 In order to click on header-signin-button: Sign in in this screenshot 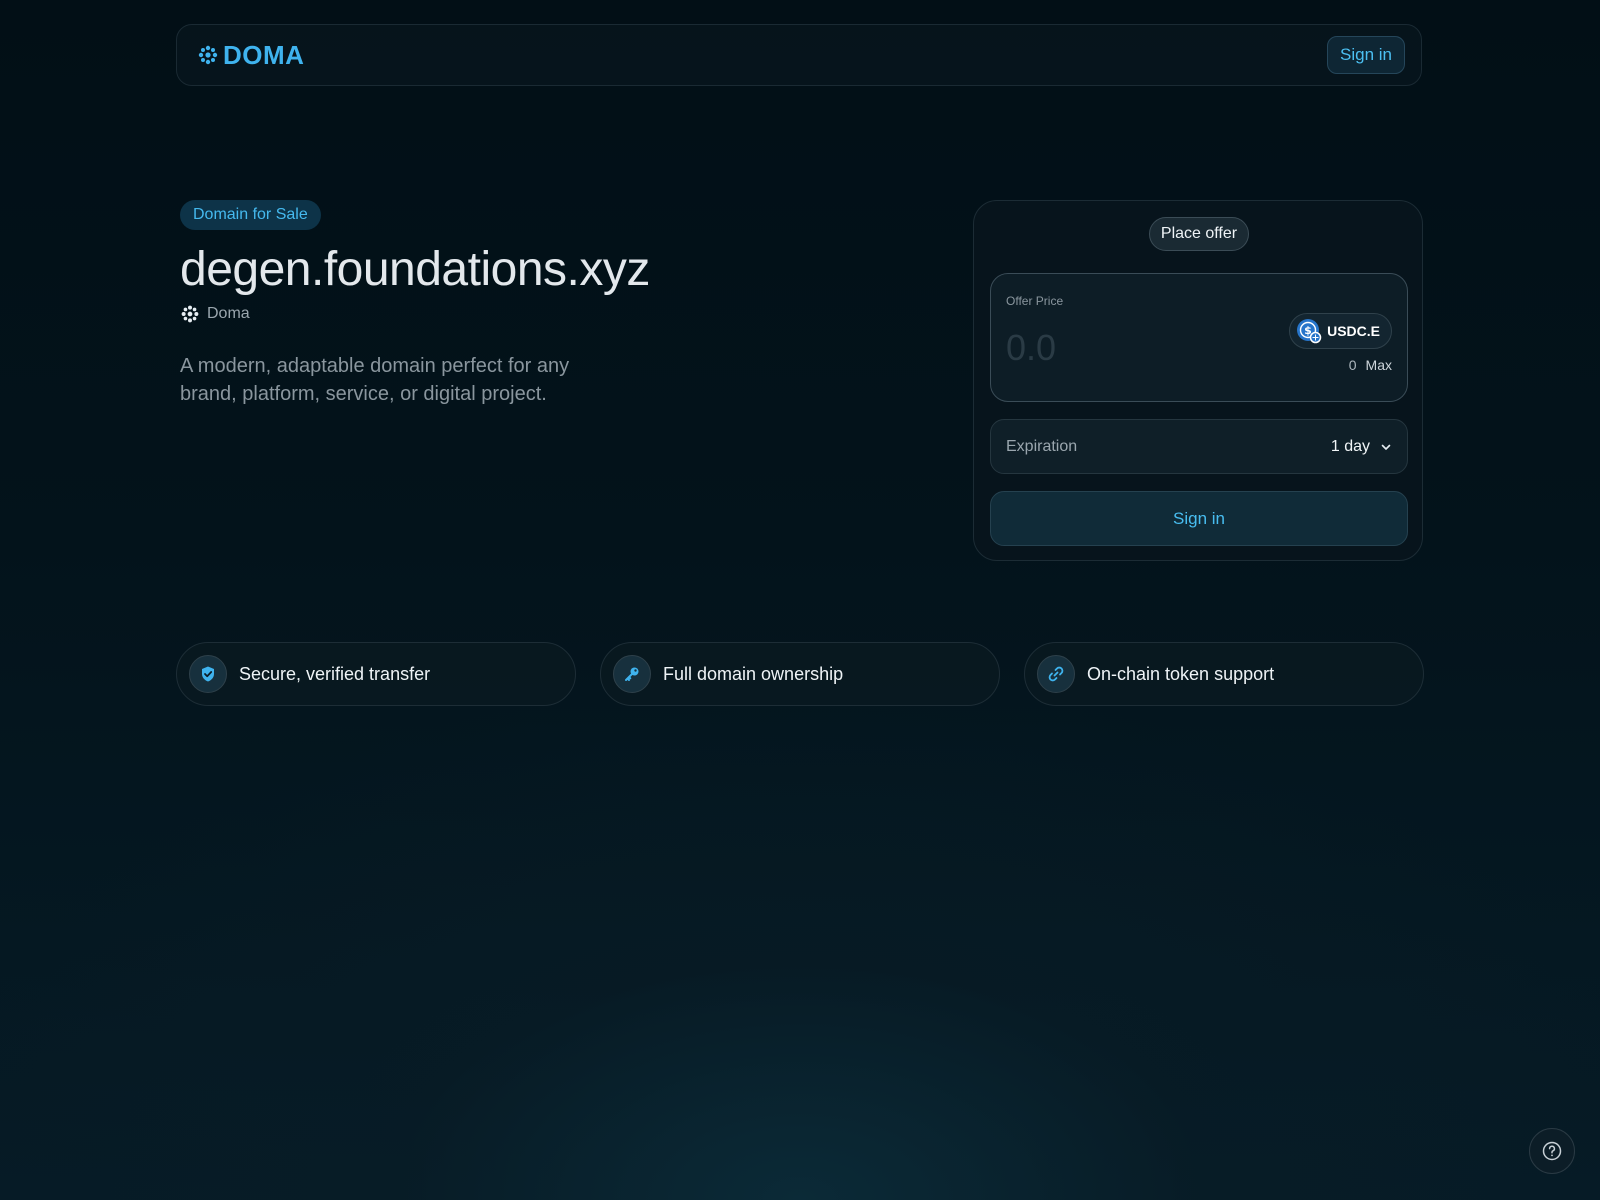, I will do `click(1366, 55)`.